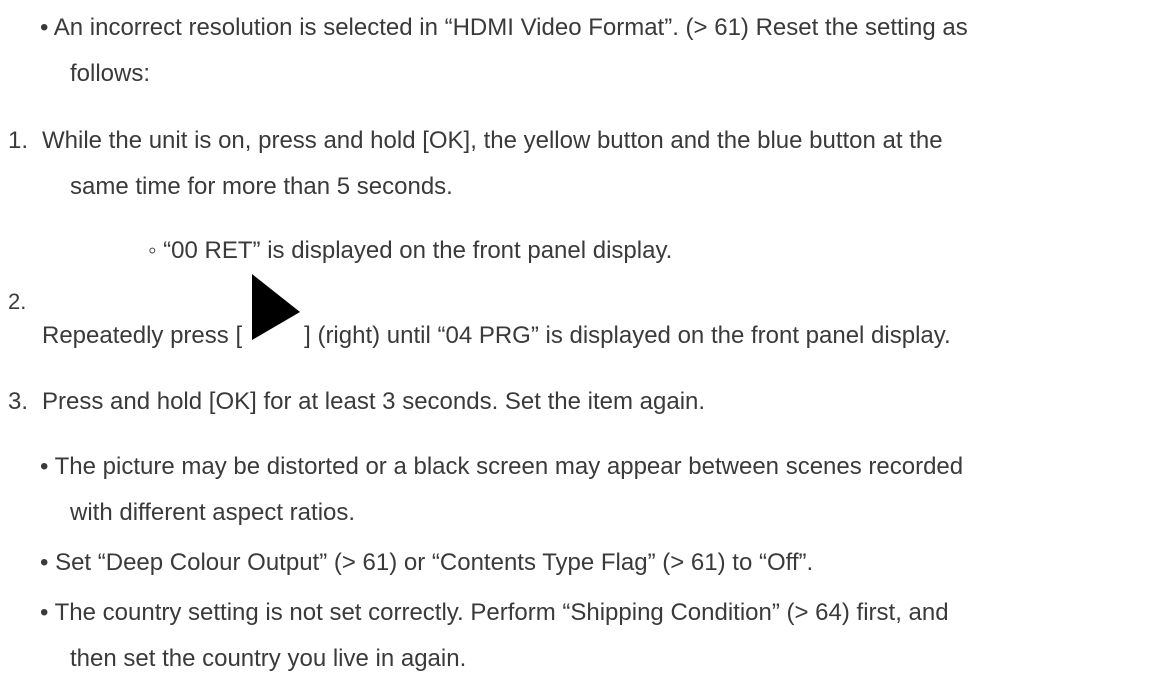 This screenshot has width=1169, height=679. Describe the element at coordinates (268, 658) in the screenshot. I see `bullet-country-line2: then set the country you live in again.` at that location.